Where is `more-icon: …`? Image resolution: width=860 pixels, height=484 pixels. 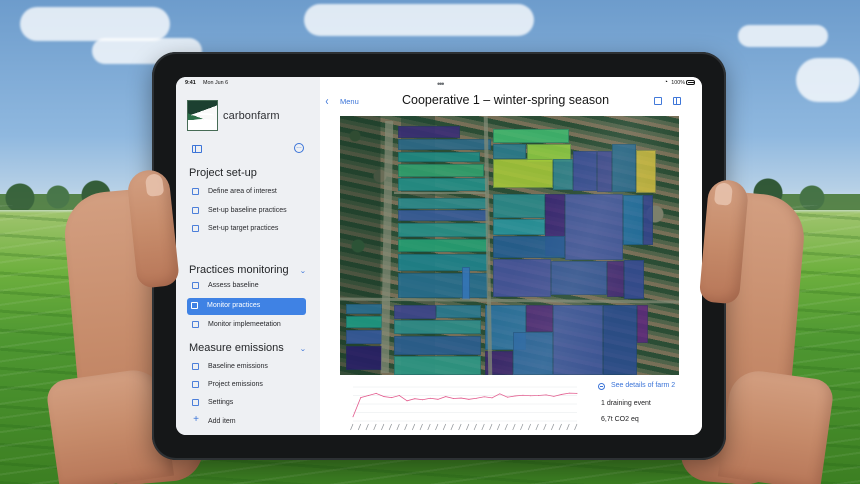 more-icon: … is located at coordinates (299, 148).